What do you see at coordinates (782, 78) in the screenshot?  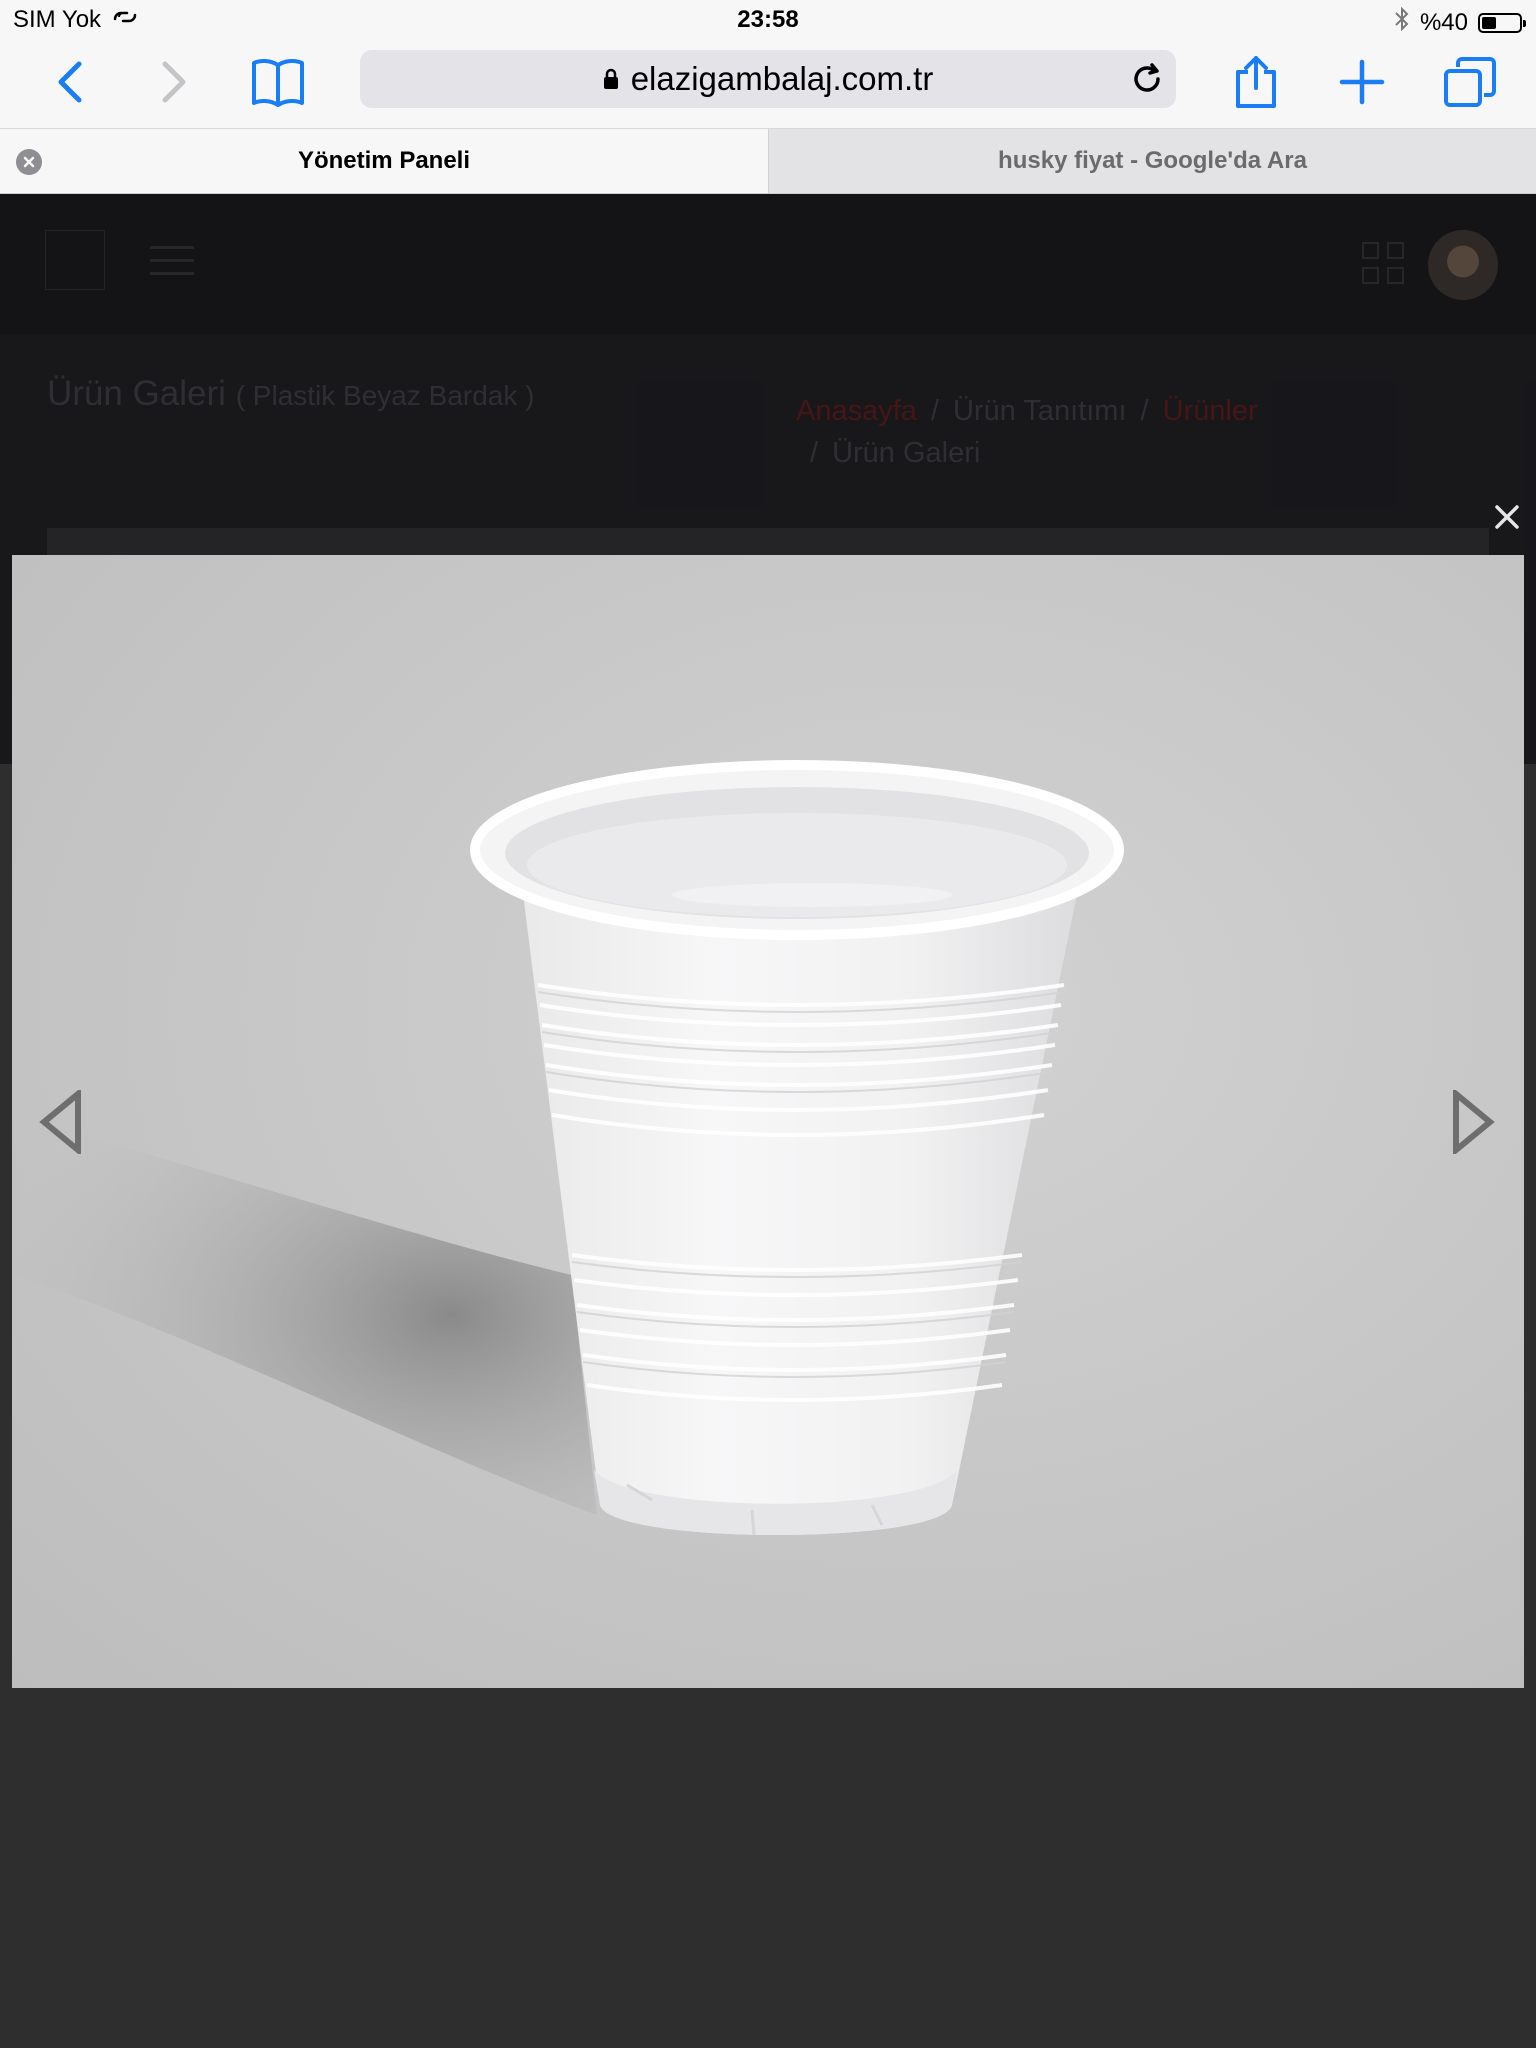 I see `url-text: elazigambalaj.com.tr` at bounding box center [782, 78].